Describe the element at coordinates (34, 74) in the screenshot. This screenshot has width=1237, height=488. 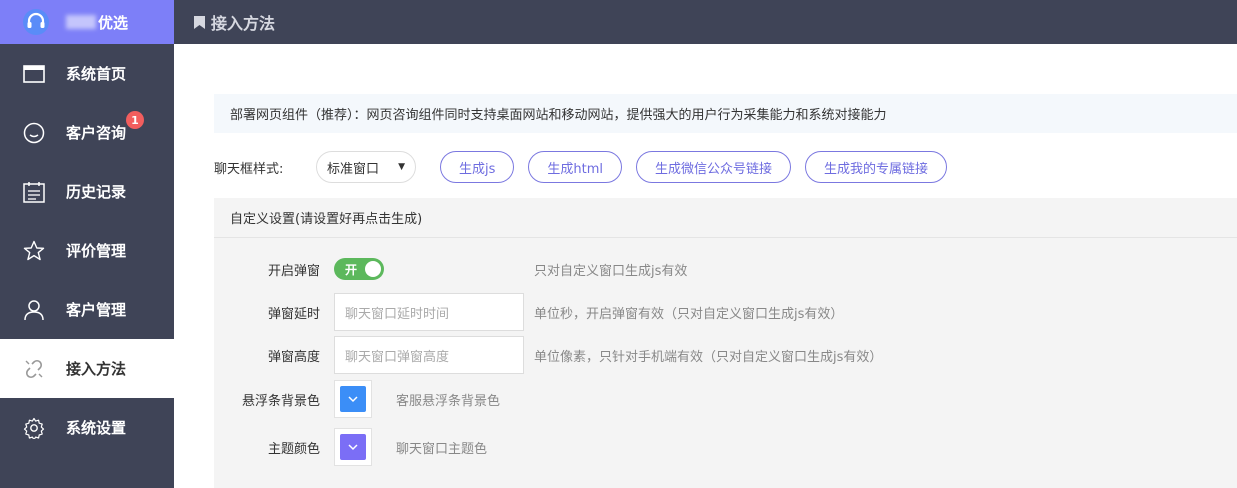
I see `window-icon` at that location.